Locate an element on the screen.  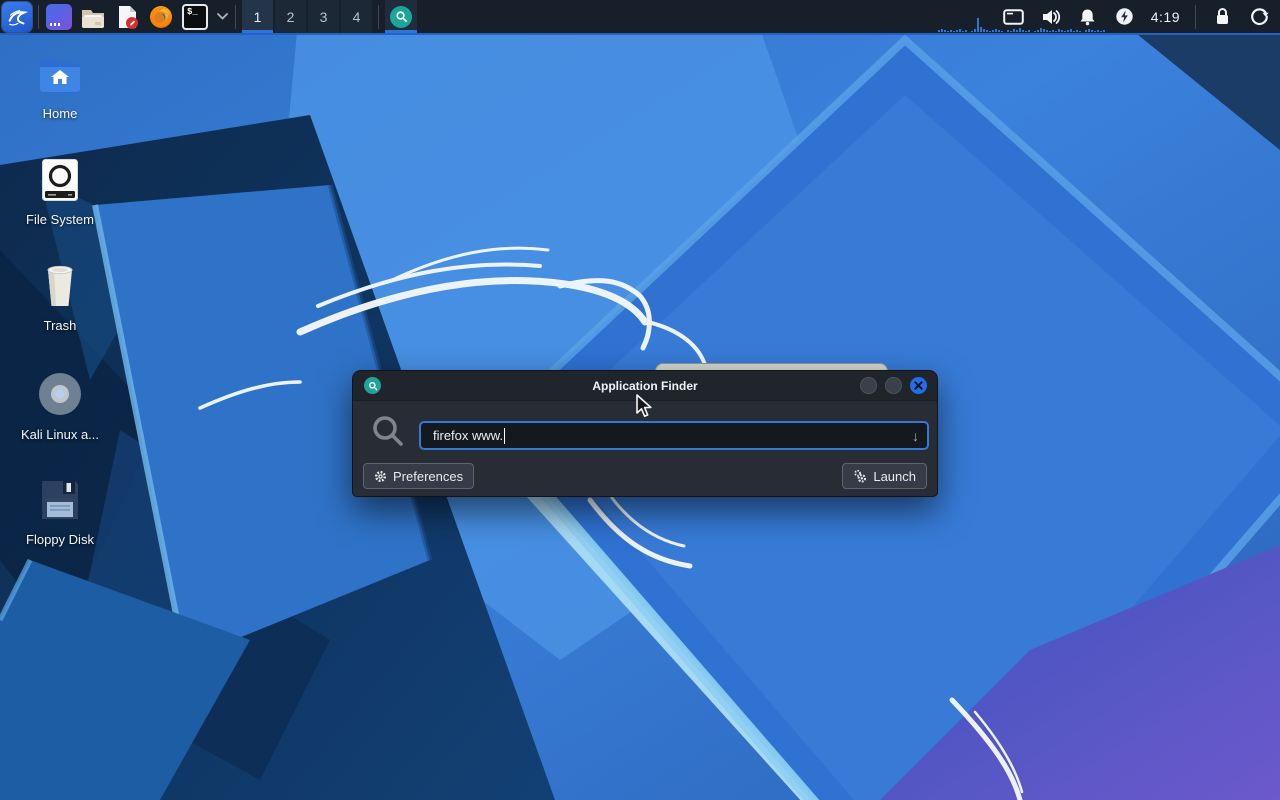
system-tray: 4:19 is located at coordinates (1141, 16).